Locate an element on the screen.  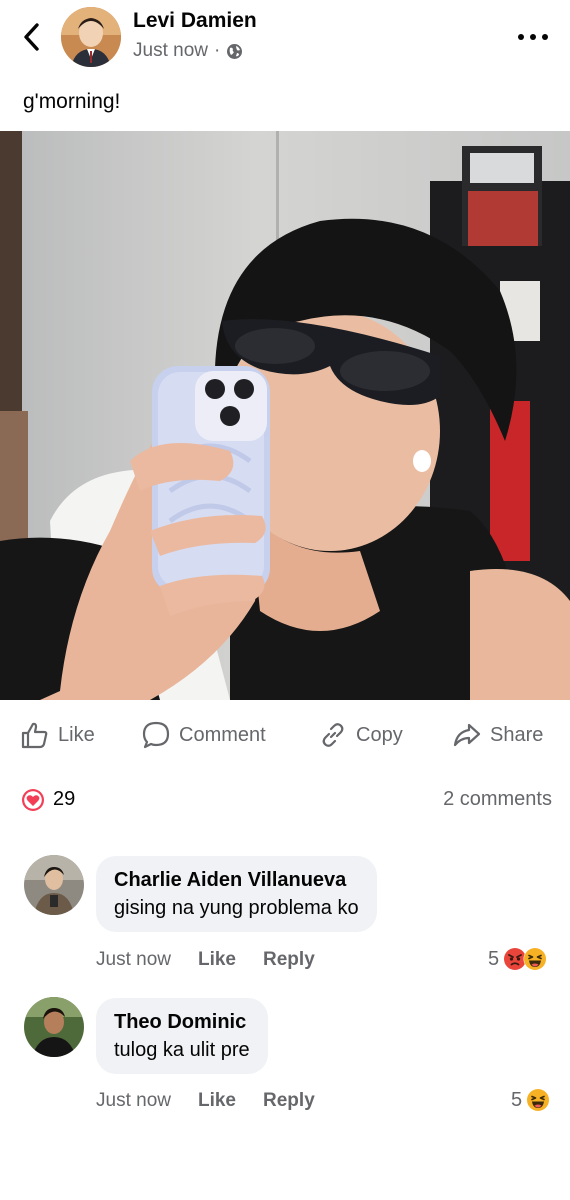
copy-button: Copy is located at coordinates (360, 735).